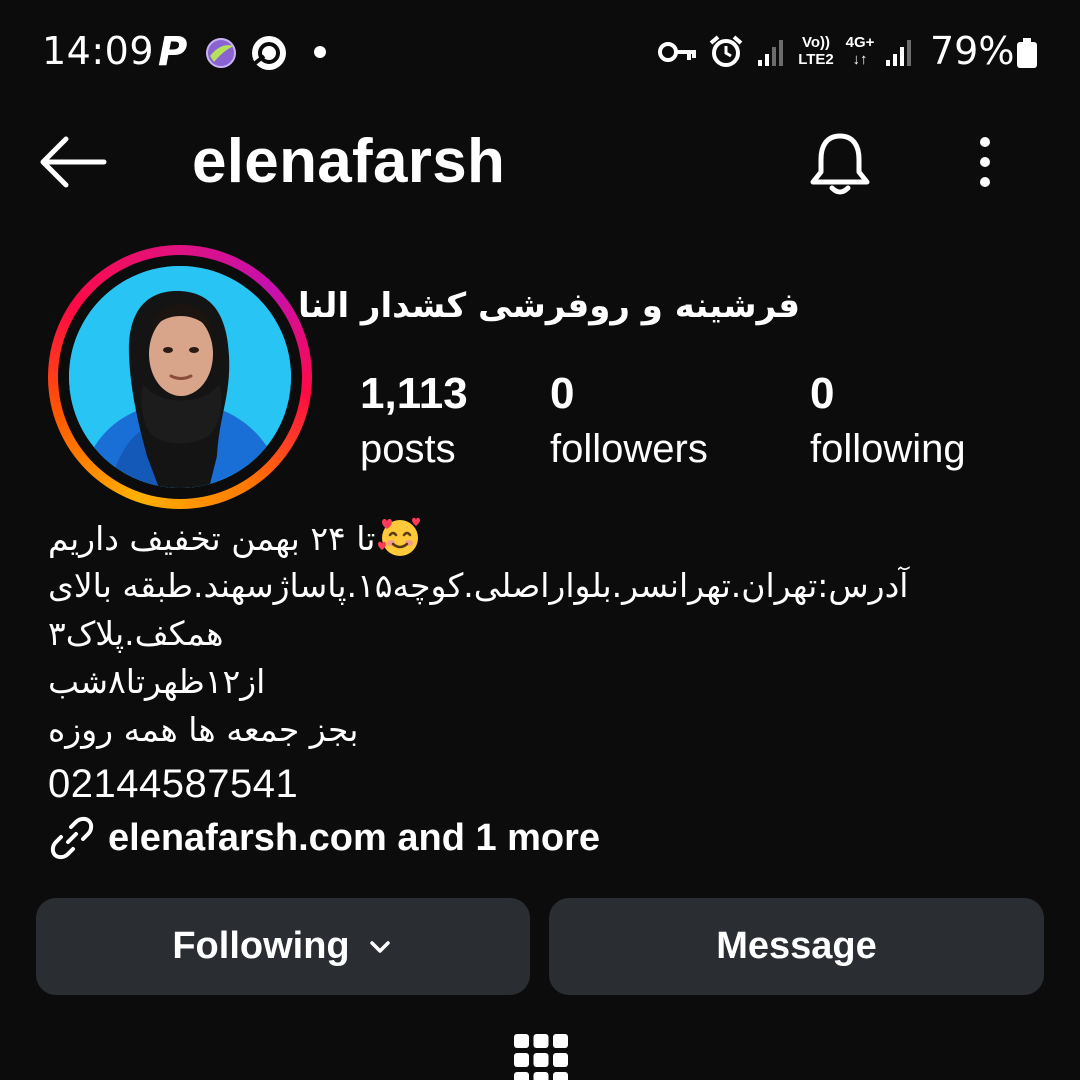  I want to click on network-type-text: 4G+, so click(860, 42).